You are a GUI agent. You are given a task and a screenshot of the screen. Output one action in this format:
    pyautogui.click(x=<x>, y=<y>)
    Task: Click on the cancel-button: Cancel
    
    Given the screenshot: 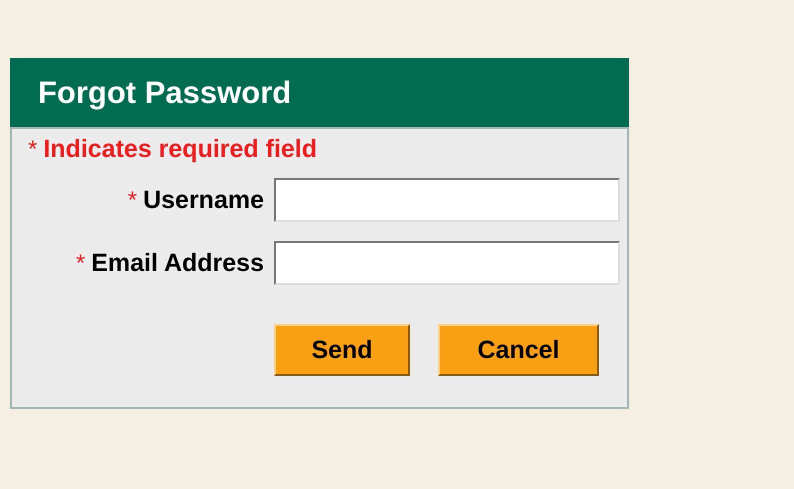 What is the action you would take?
    pyautogui.click(x=518, y=350)
    